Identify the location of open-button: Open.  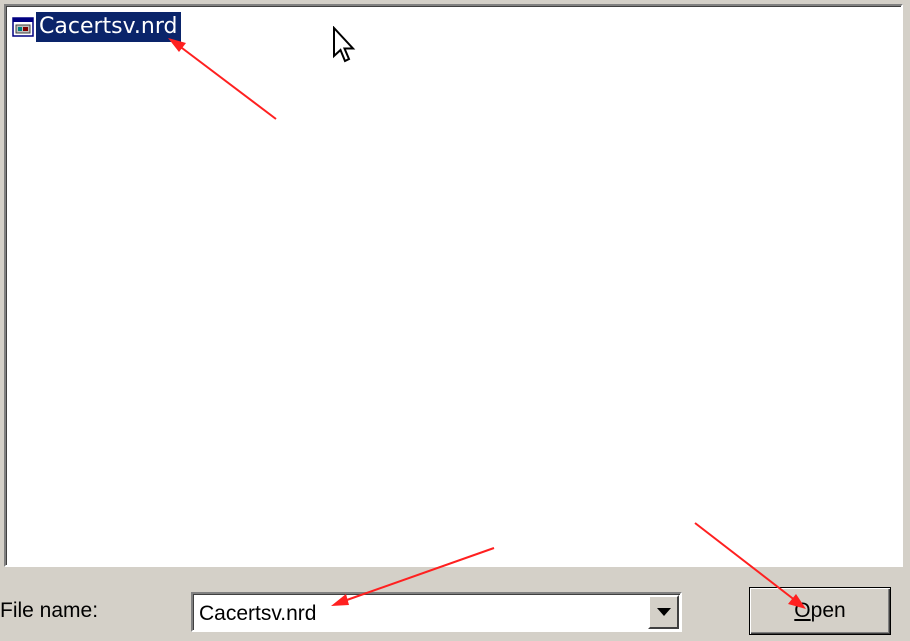
(820, 611).